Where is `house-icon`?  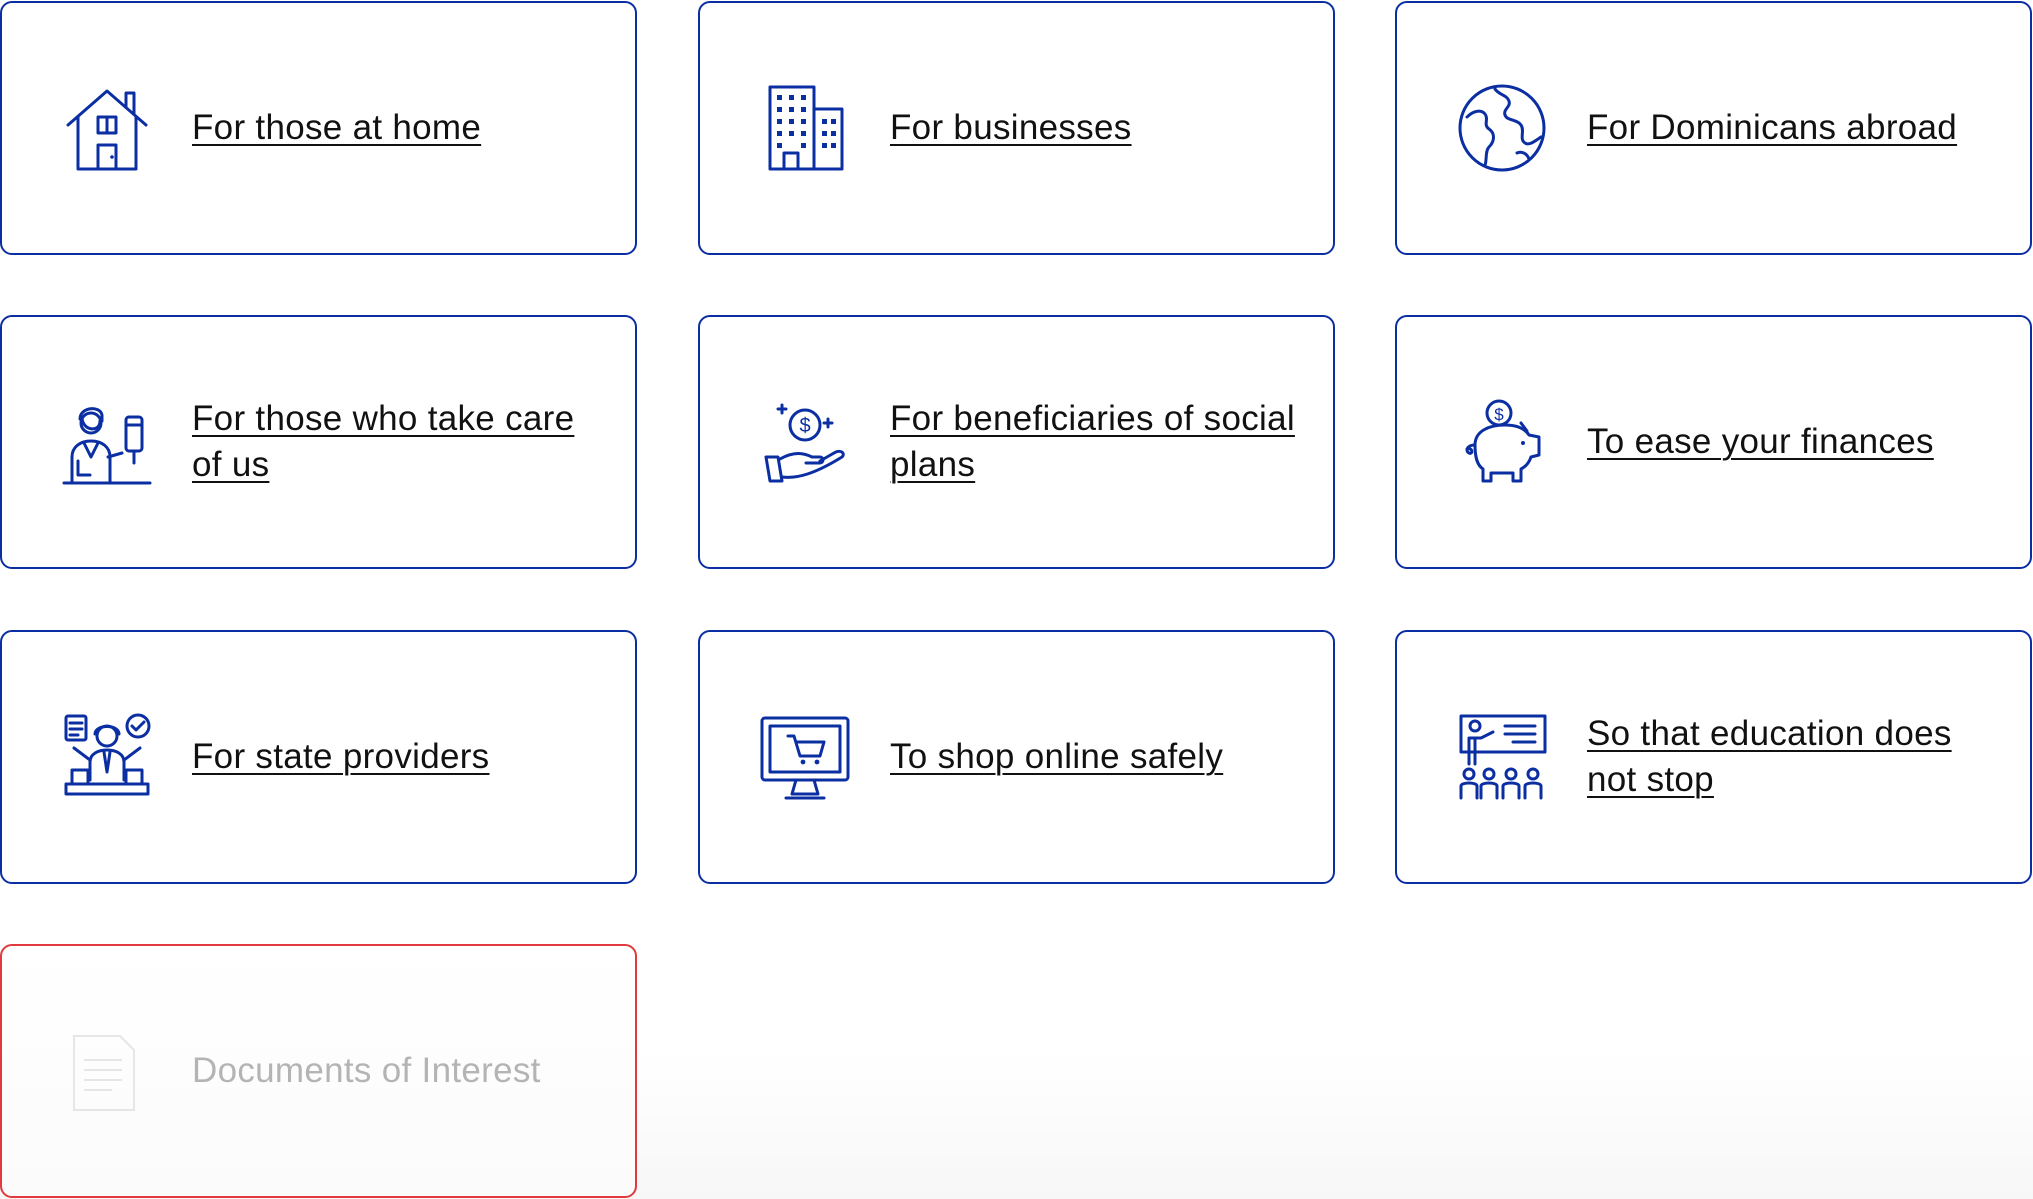
house-icon is located at coordinates (107, 128).